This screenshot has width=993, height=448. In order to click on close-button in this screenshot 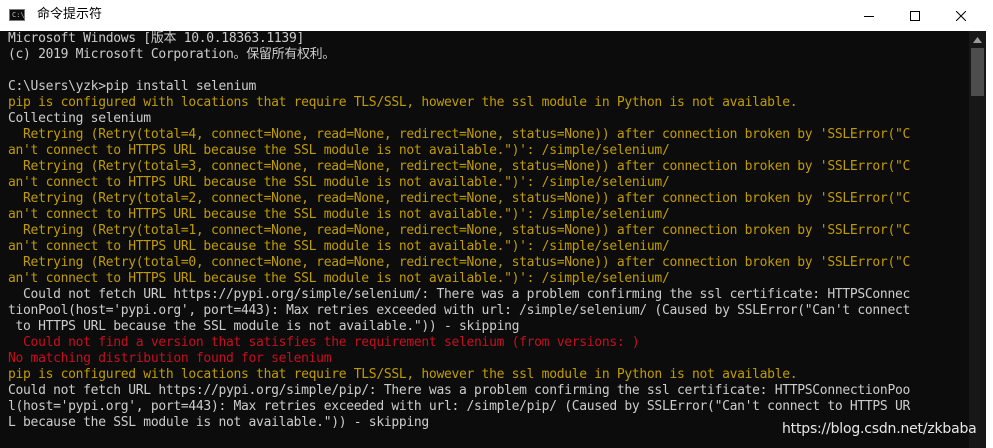, I will do `click(961, 15)`.